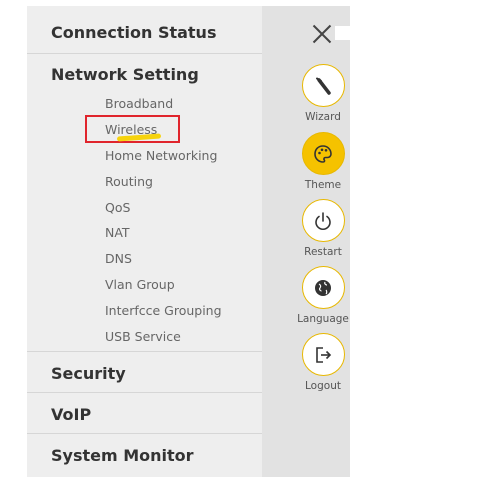 This screenshot has width=488, height=493. I want to click on wizard-label: Wizard, so click(323, 117).